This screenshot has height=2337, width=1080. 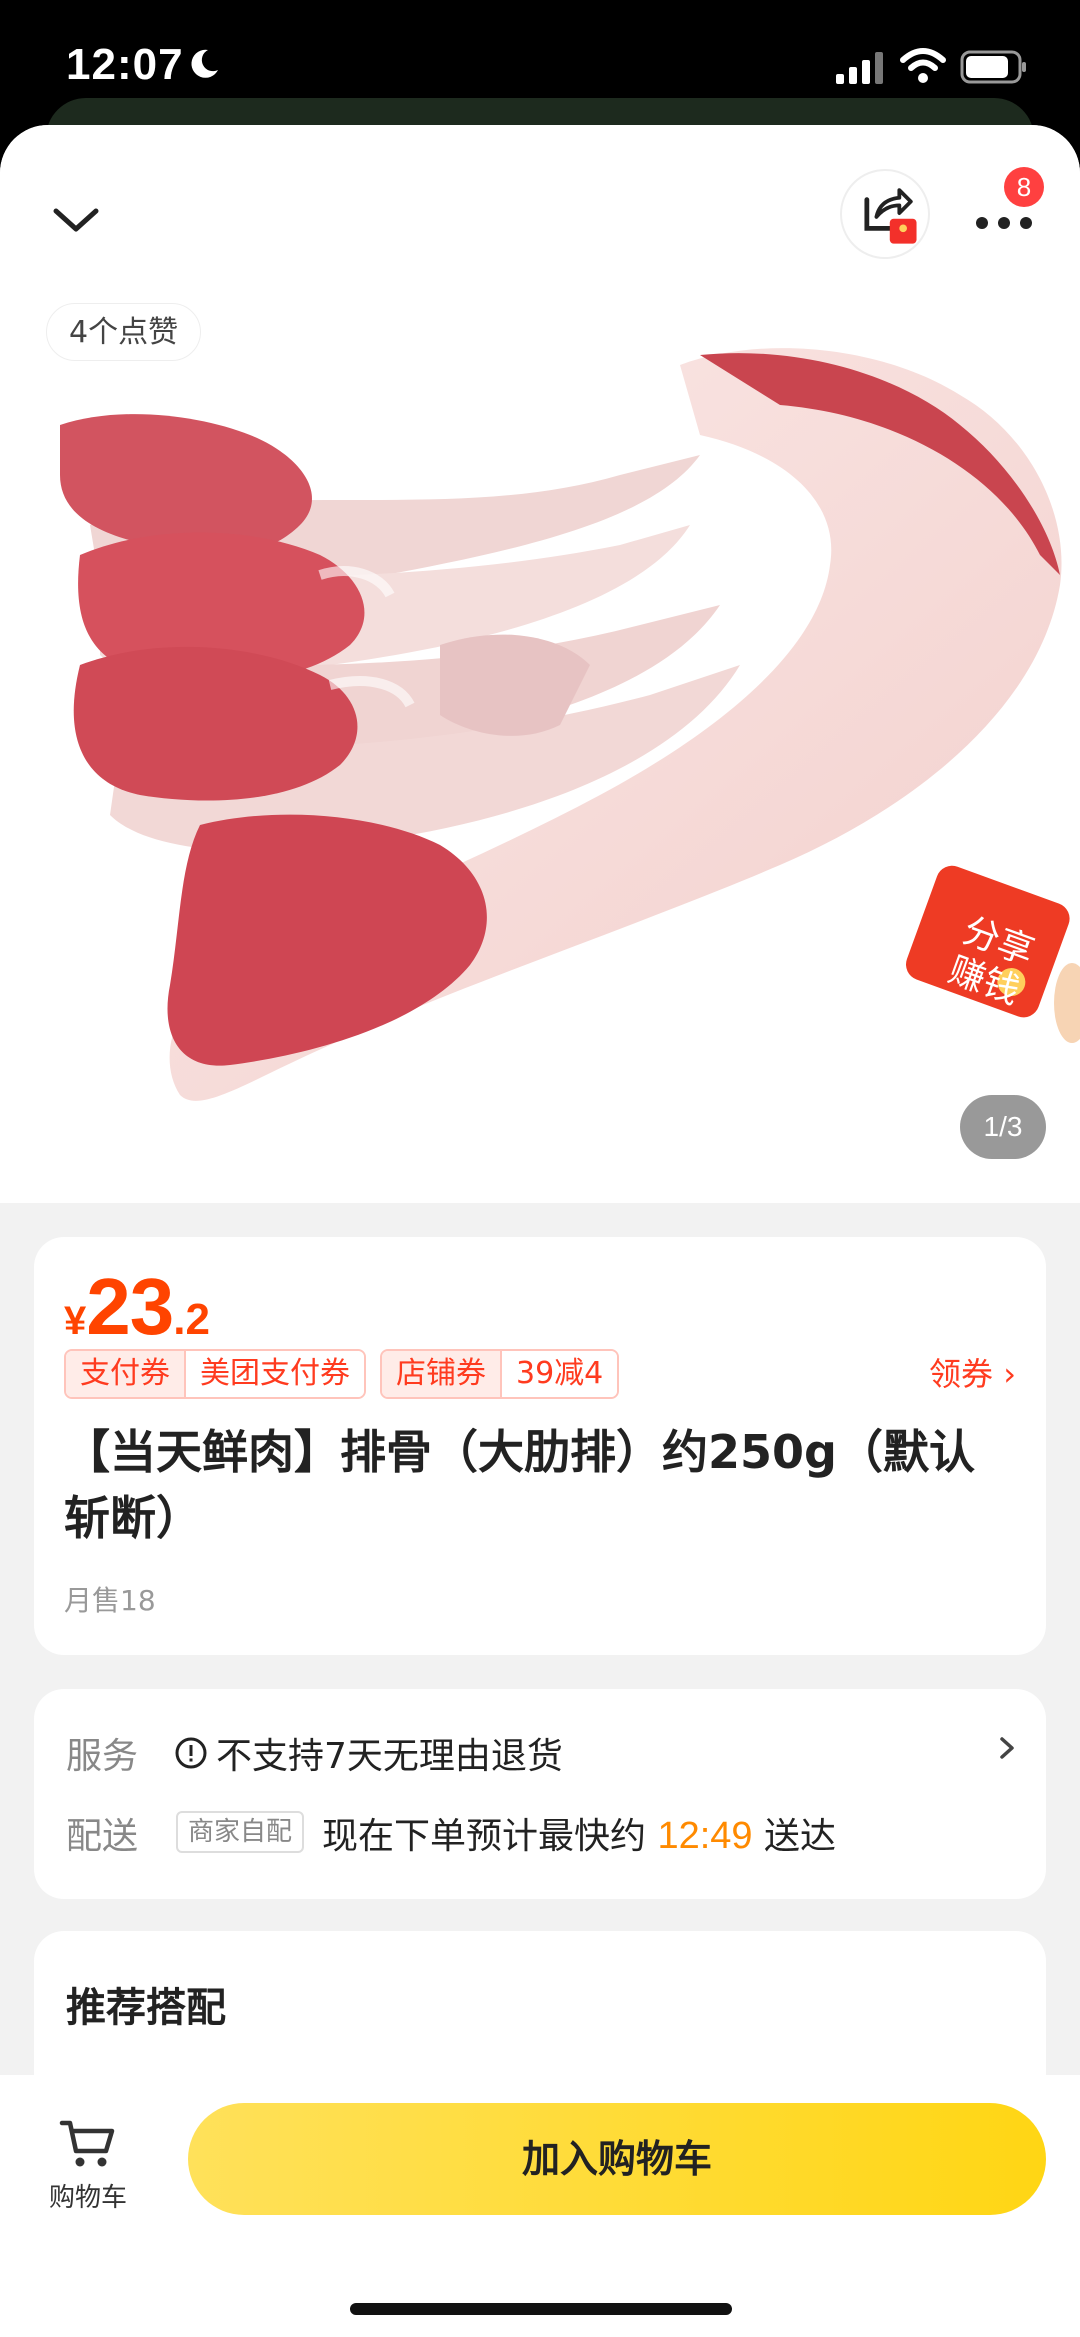 I want to click on coupon-value: 39减4, so click(x=560, y=1374).